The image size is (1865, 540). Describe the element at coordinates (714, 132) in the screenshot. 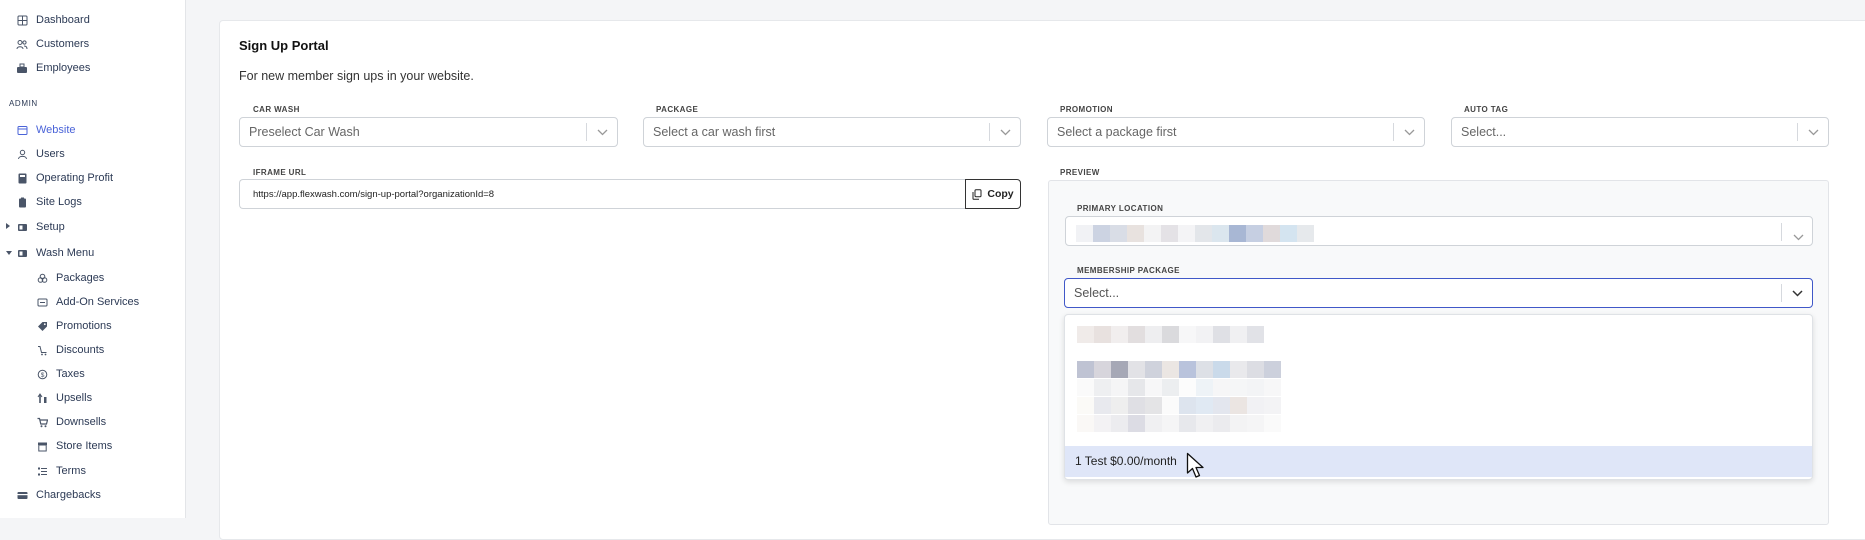

I see `package-value: Select a car wash first` at that location.